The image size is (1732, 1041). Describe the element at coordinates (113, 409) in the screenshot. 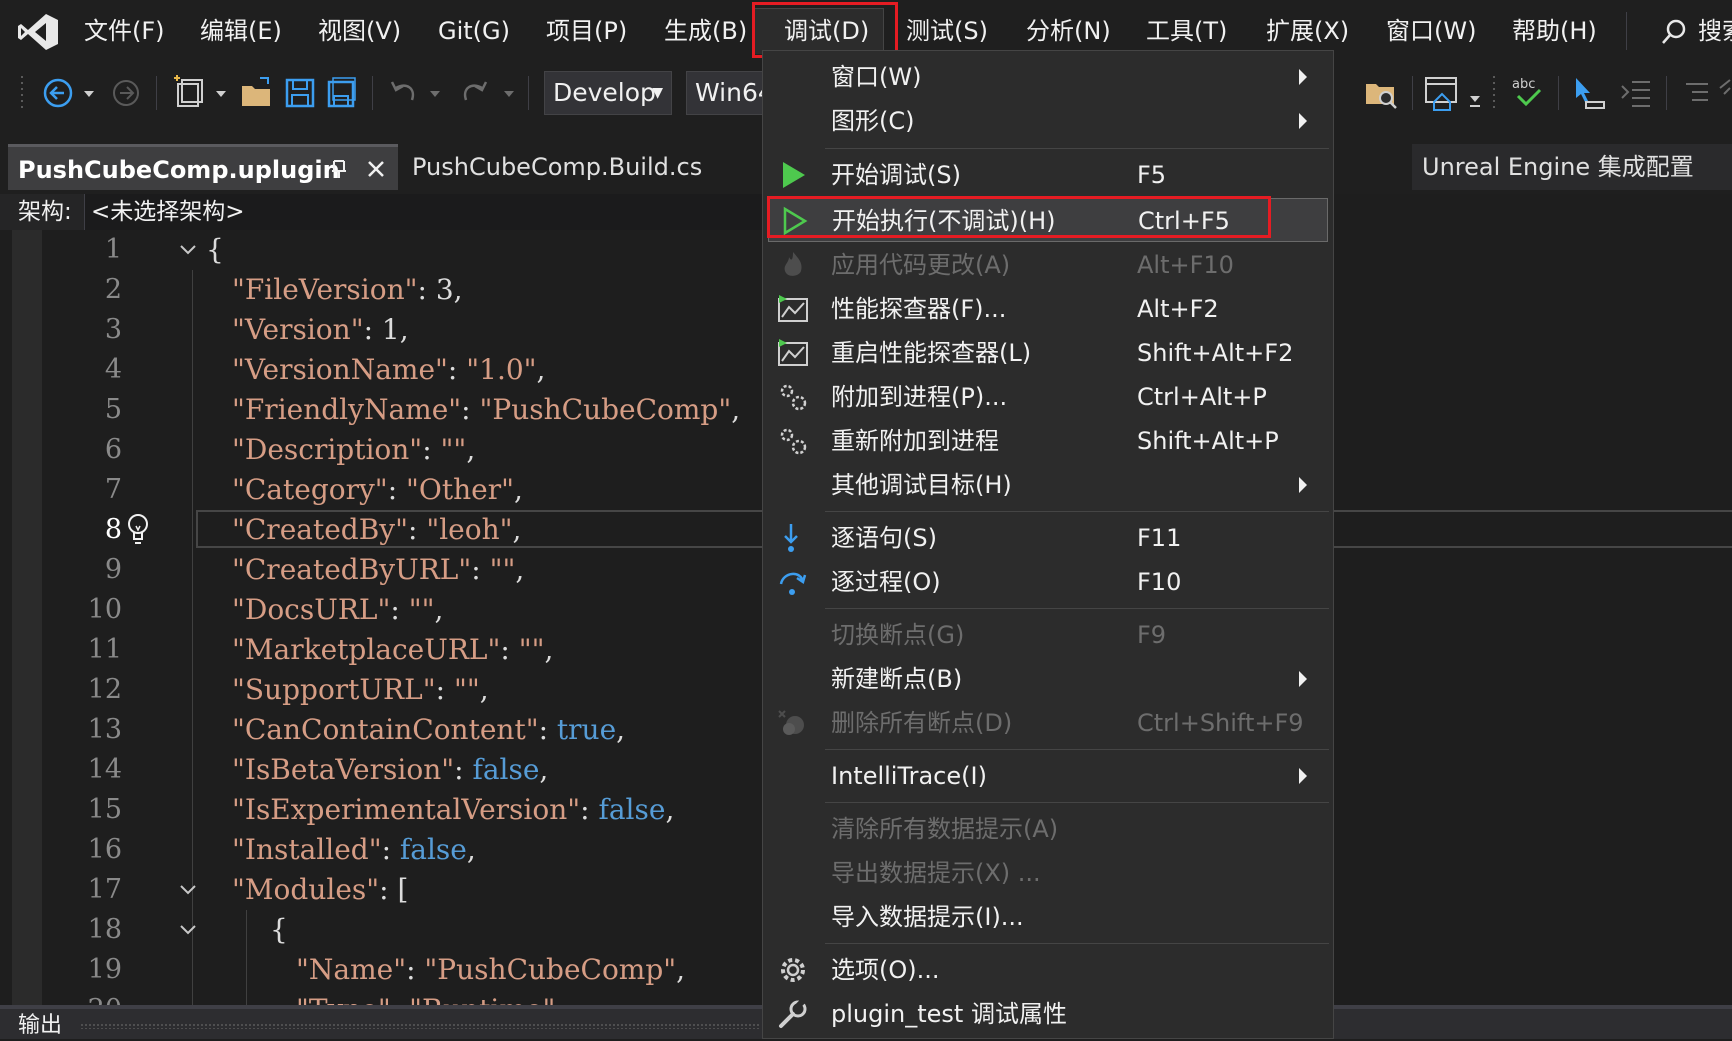

I see `line-number: 5` at that location.